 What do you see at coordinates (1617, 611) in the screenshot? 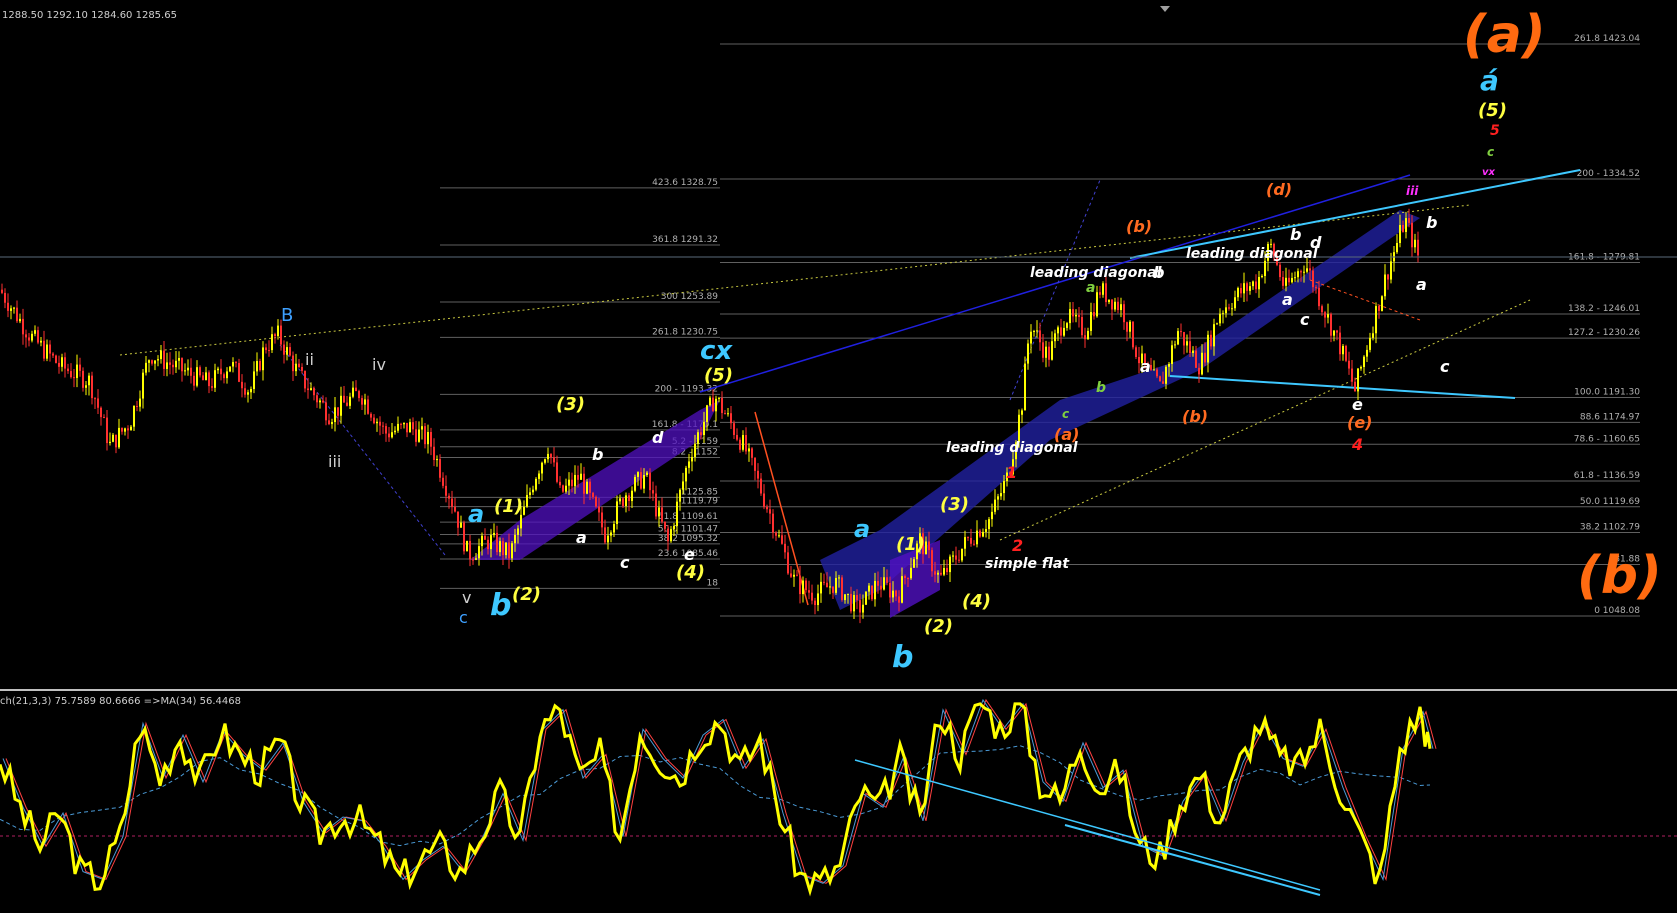
I see `fib-label-right: 0 1048.08` at bounding box center [1617, 611].